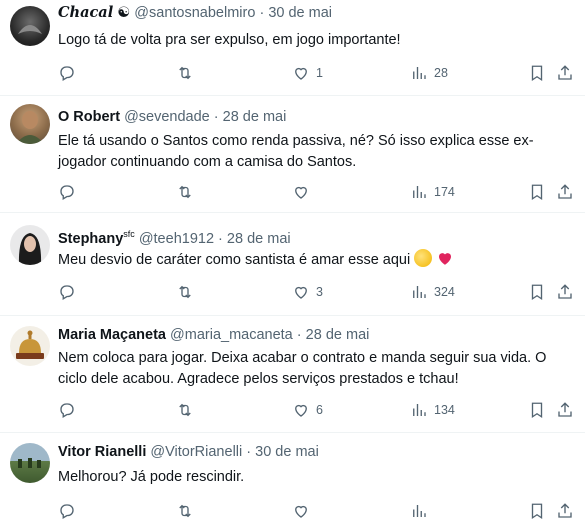 The height and width of the screenshot is (527, 585). What do you see at coordinates (445, 259) in the screenshot?
I see `red-heart-emoji` at bounding box center [445, 259].